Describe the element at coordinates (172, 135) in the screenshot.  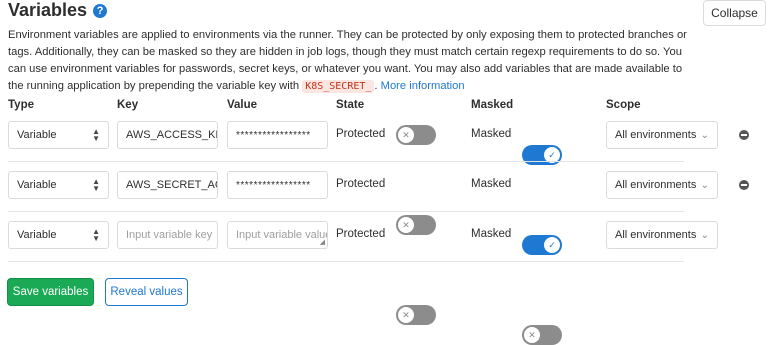
I see `variable-key-value: AWS_ACCESS_KE` at that location.